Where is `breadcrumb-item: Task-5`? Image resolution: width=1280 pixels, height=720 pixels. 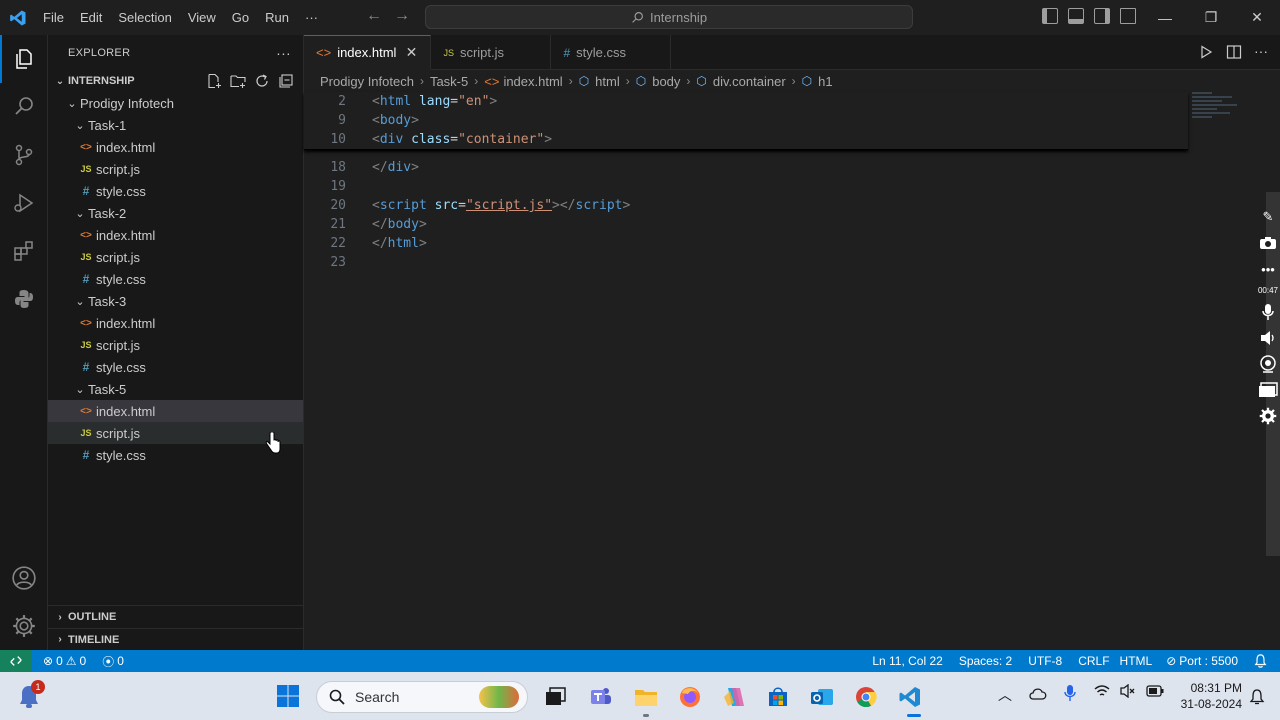
breadcrumb-item: Task-5 is located at coordinates (449, 81).